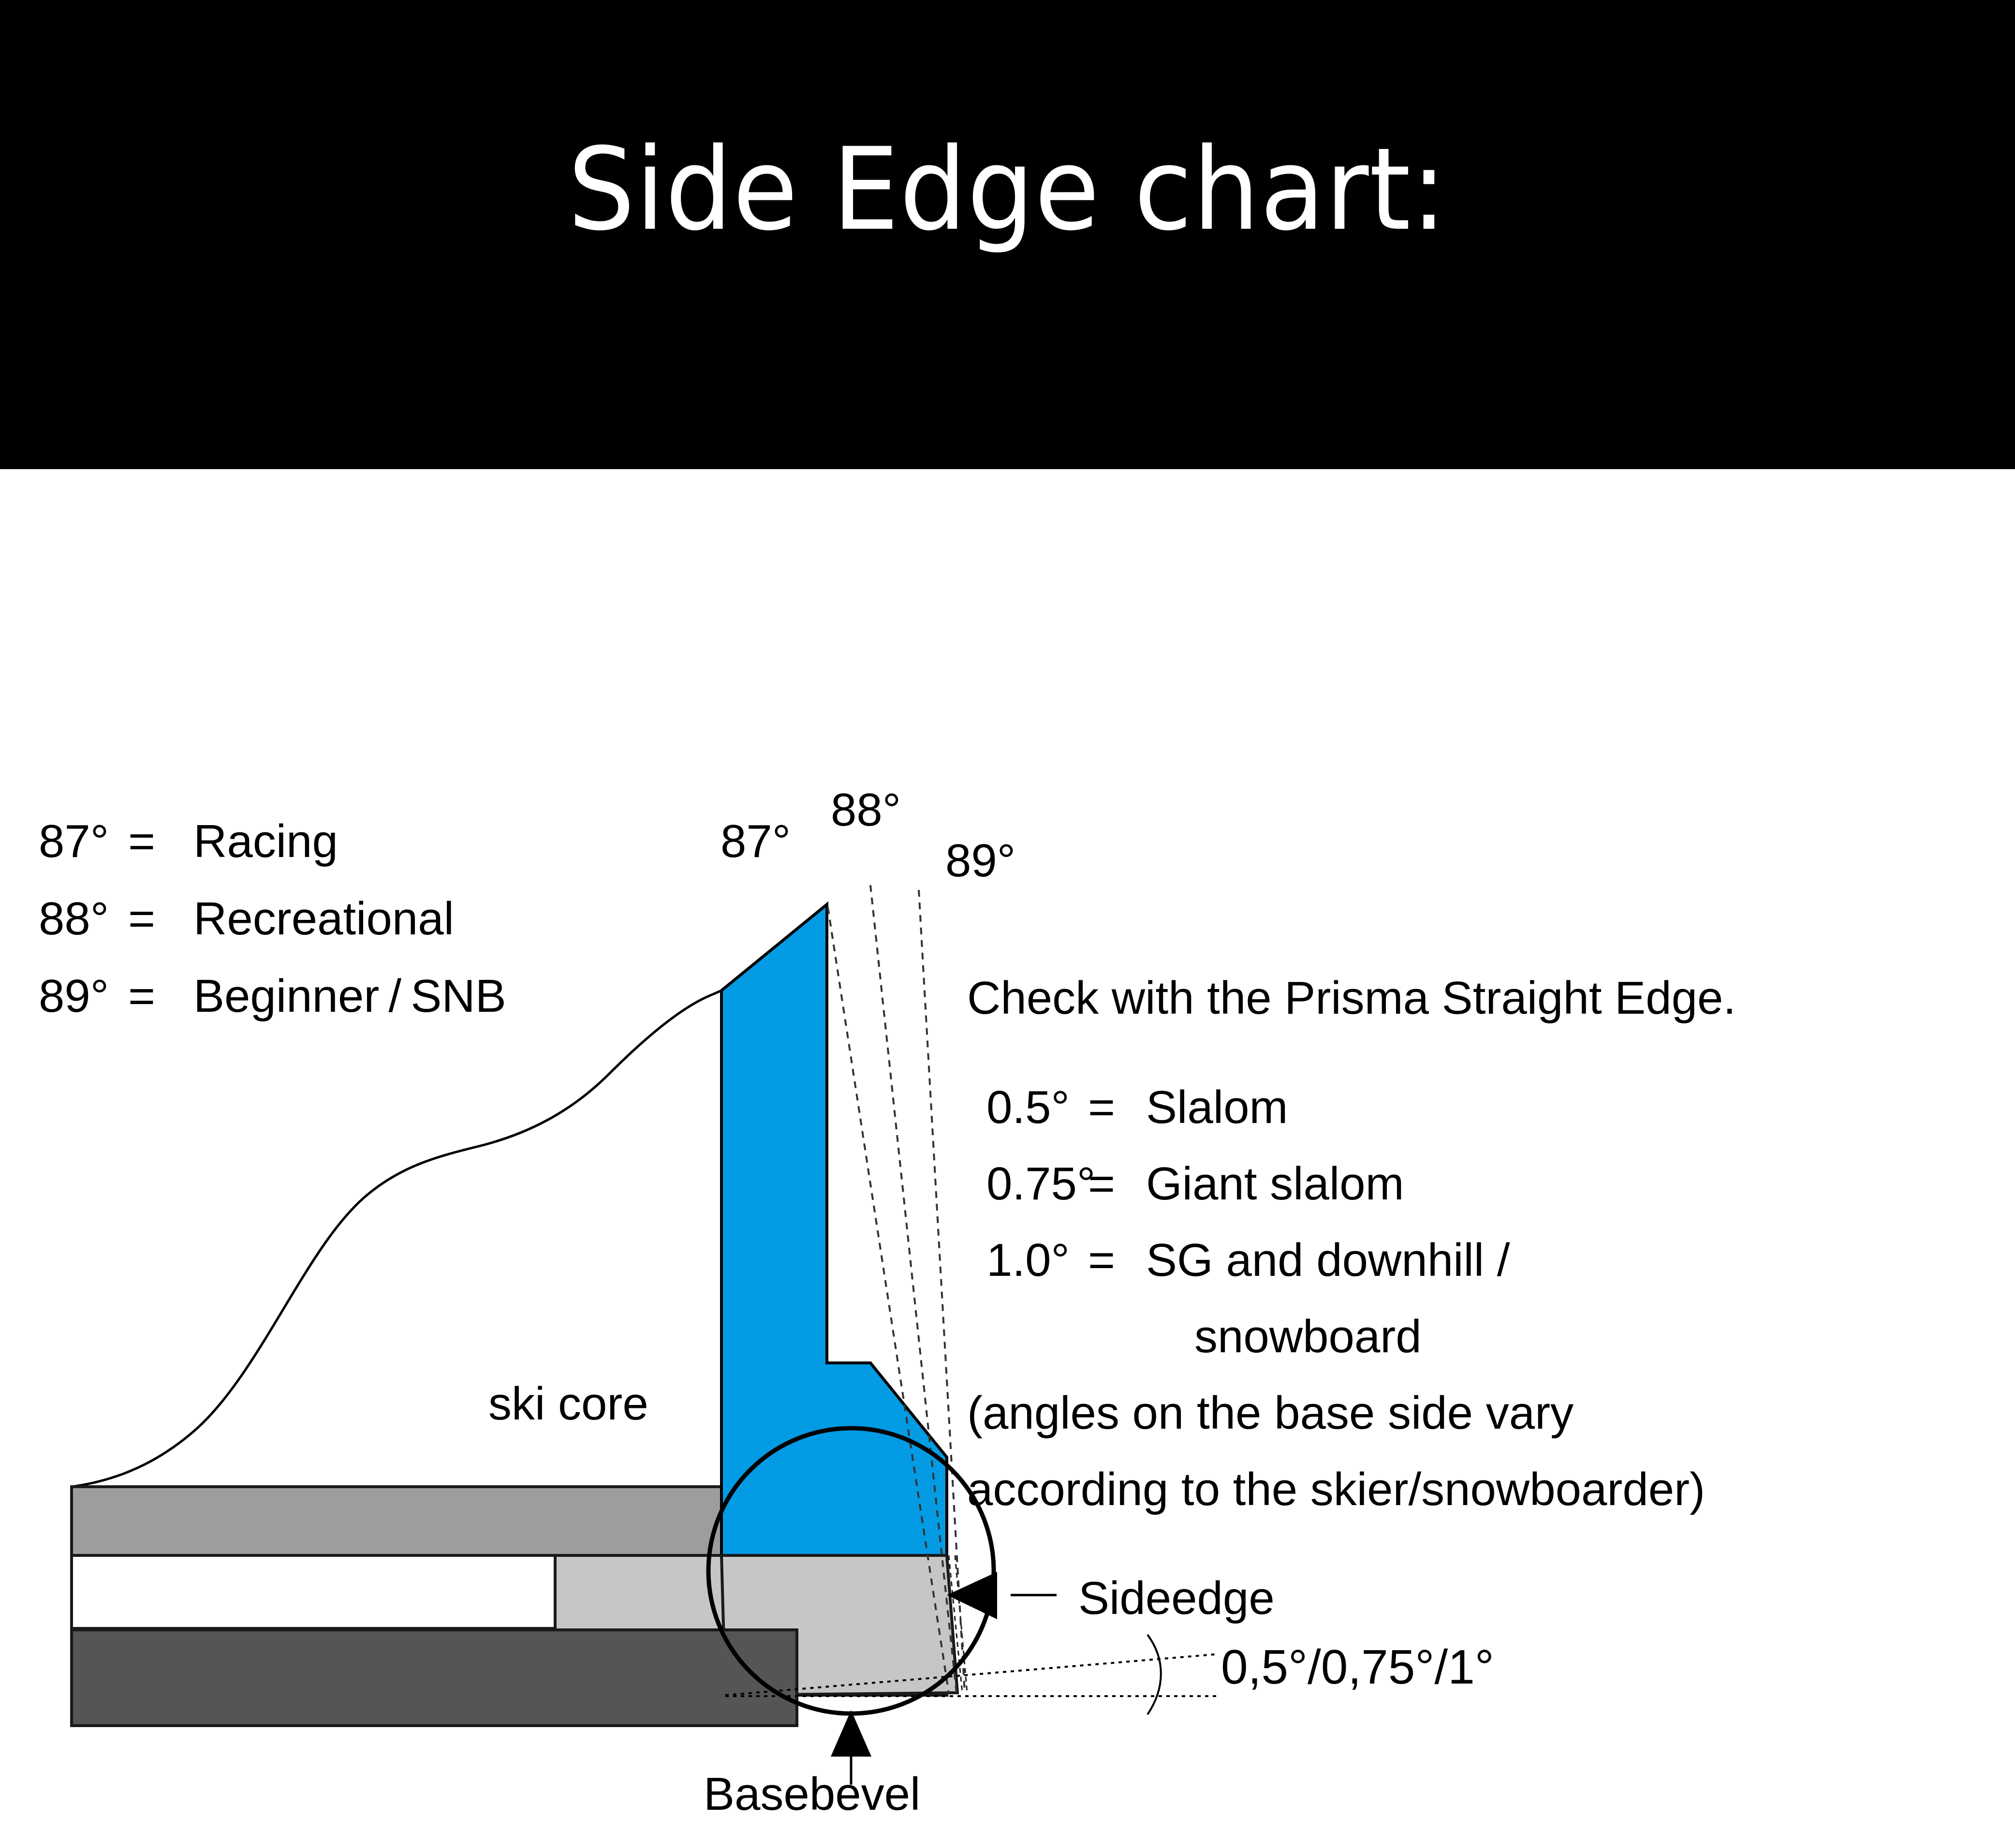 Image resolution: width=2015 pixels, height=1848 pixels. What do you see at coordinates (1328, 1260) in the screenshot?
I see `notes-label: SG and downhill /` at bounding box center [1328, 1260].